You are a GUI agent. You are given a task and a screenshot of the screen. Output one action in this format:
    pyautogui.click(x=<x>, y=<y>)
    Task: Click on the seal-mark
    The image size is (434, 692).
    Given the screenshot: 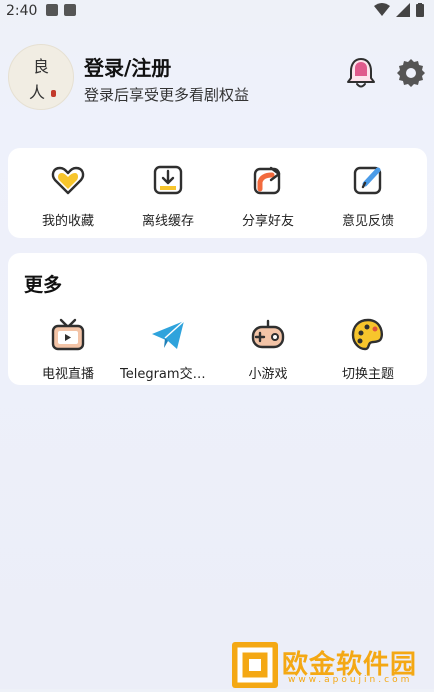 What is the action you would take?
    pyautogui.click(x=53, y=93)
    